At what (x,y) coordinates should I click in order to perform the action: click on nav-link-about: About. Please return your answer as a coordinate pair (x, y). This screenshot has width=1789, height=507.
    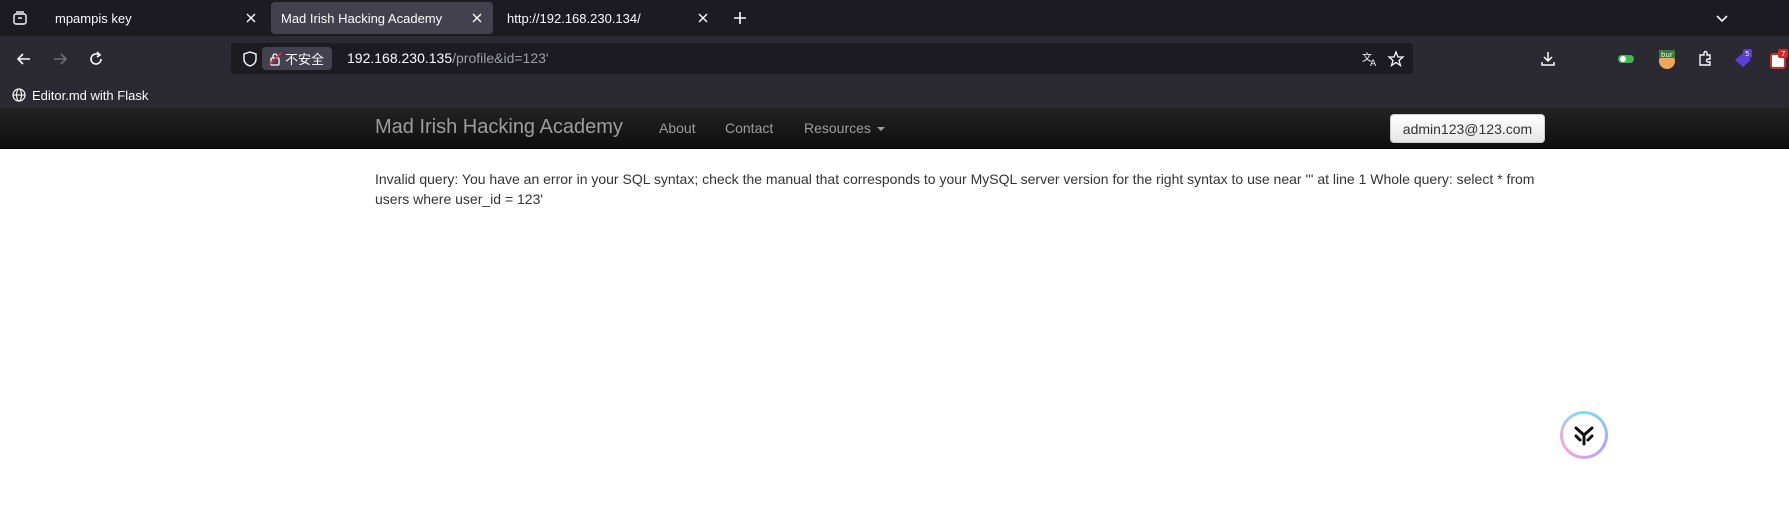
    Looking at the image, I should click on (677, 128).